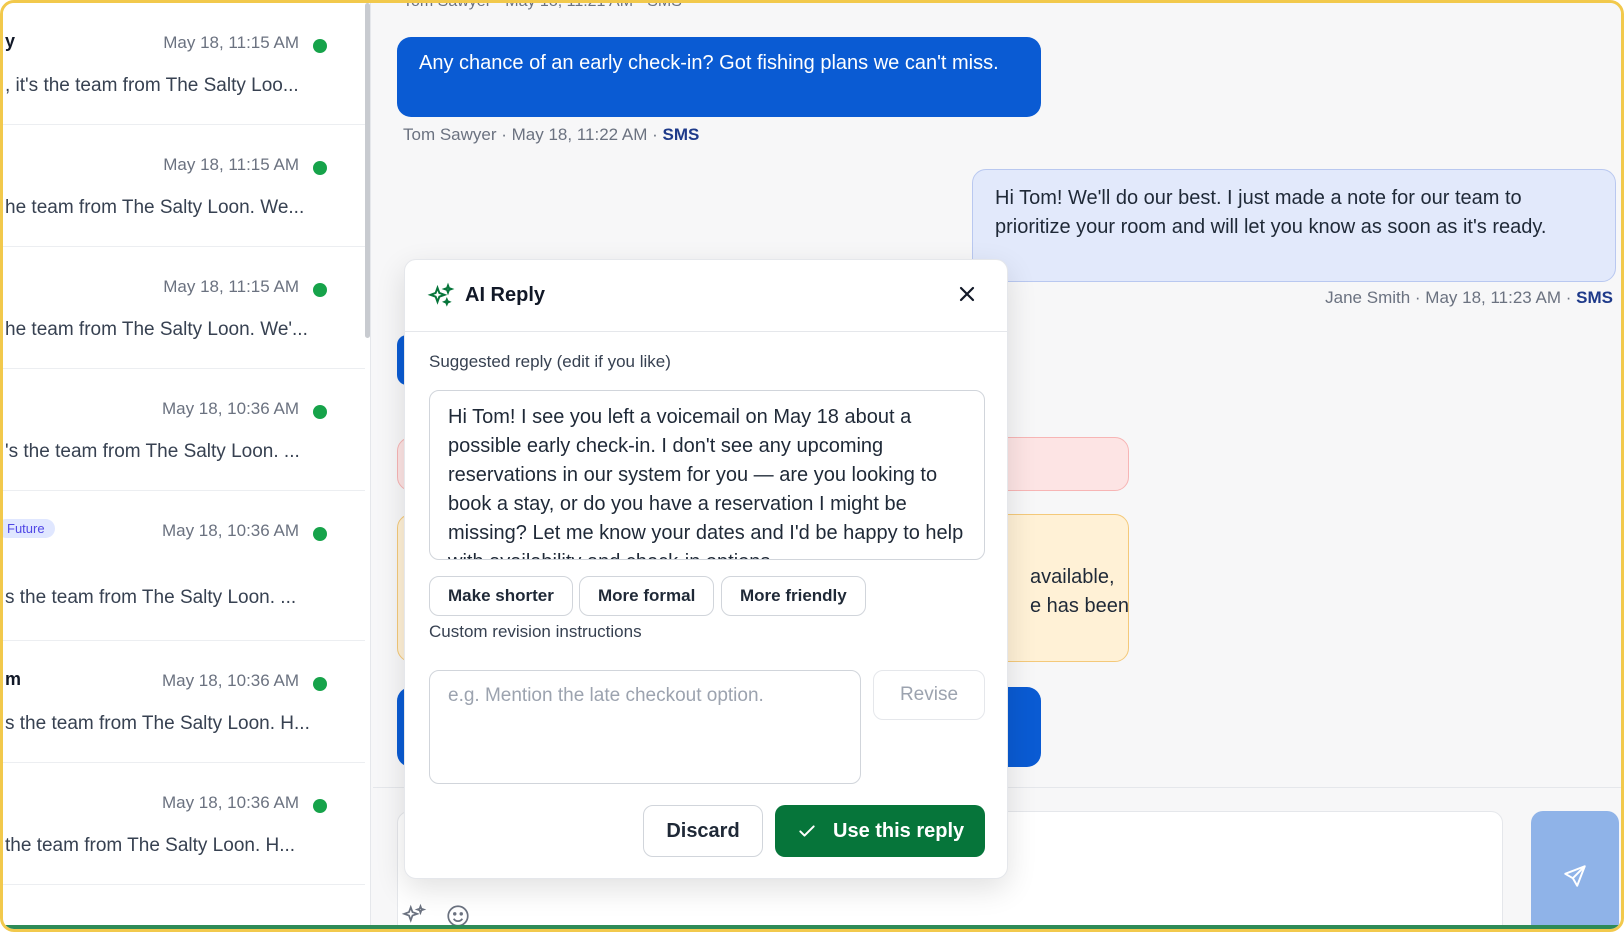 This screenshot has height=932, width=1624. I want to click on message-meta: Tom Sawyer · May 18, 11:21 AM · SMS, so click(542, 5).